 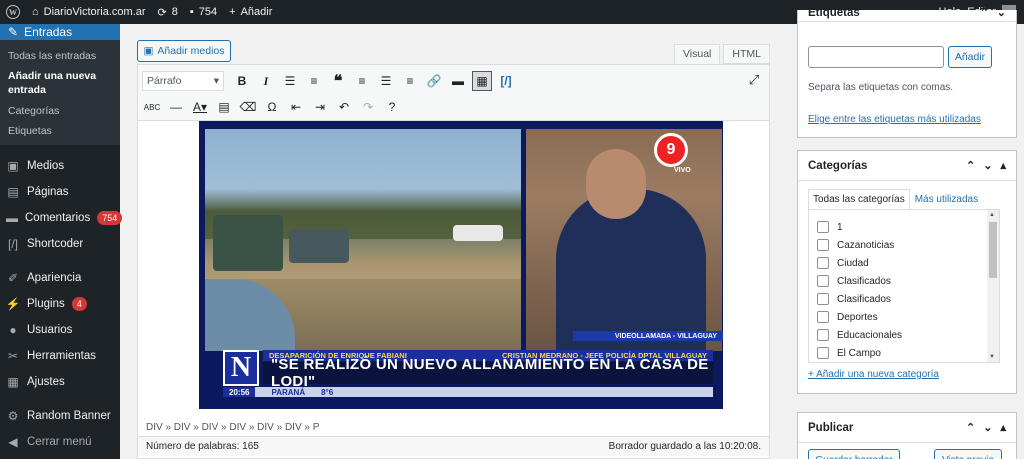 What do you see at coordinates (248, 107) in the screenshot?
I see `clear-format-button: ⌫` at bounding box center [248, 107].